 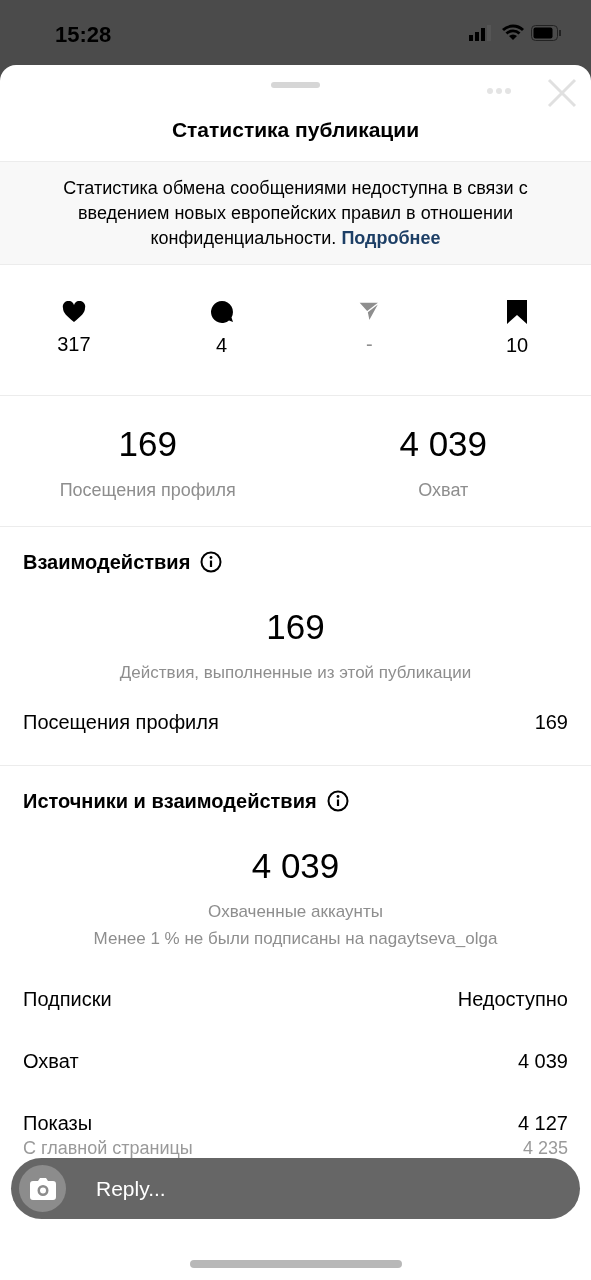 What do you see at coordinates (545, 1148) in the screenshot?
I see `row-value: 4 235` at bounding box center [545, 1148].